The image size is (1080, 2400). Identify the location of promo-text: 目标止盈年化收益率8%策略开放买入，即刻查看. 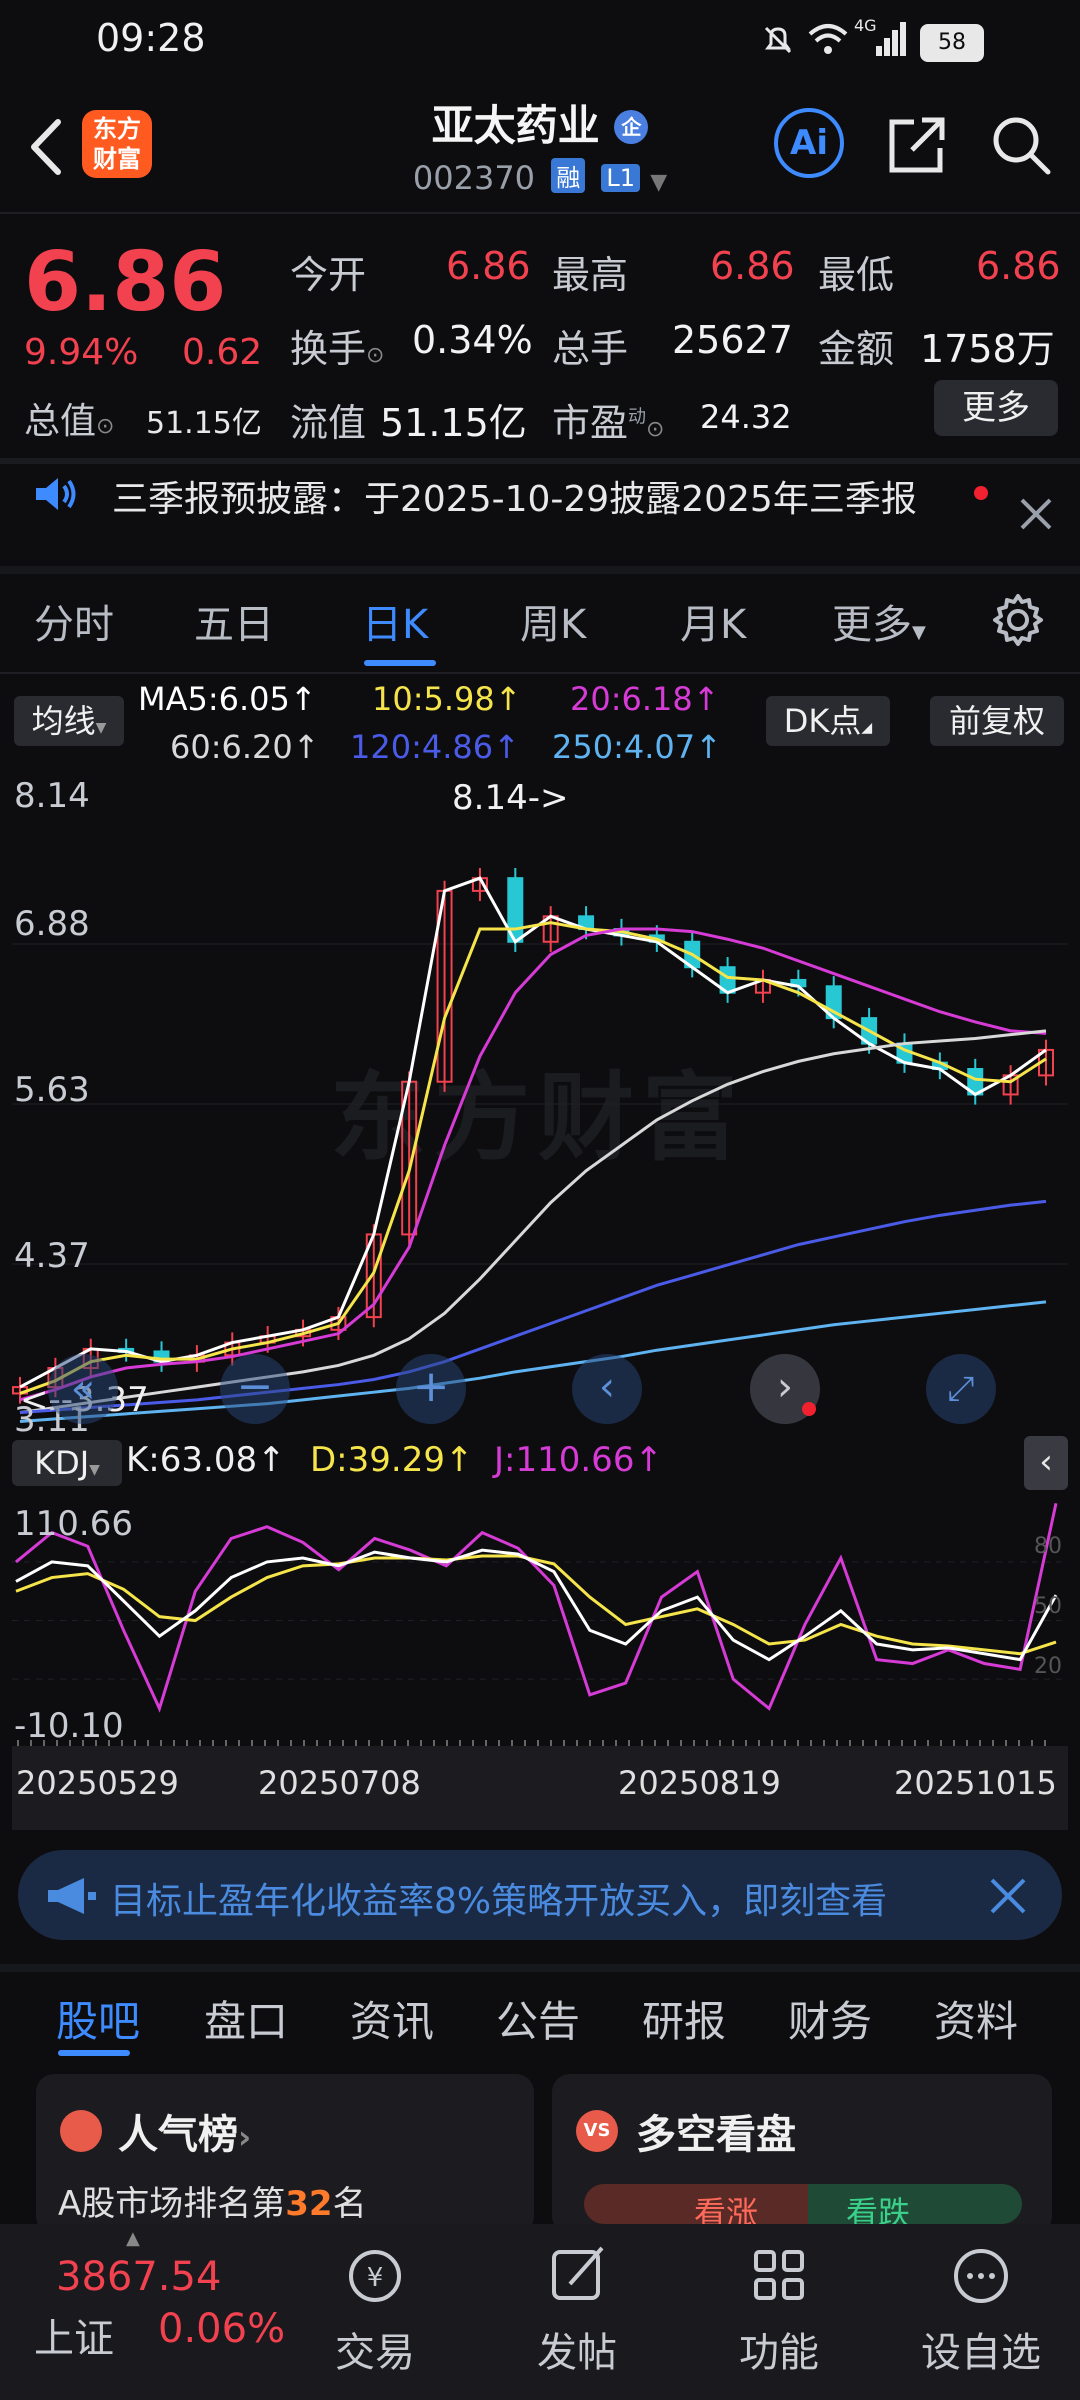
(530, 1898).